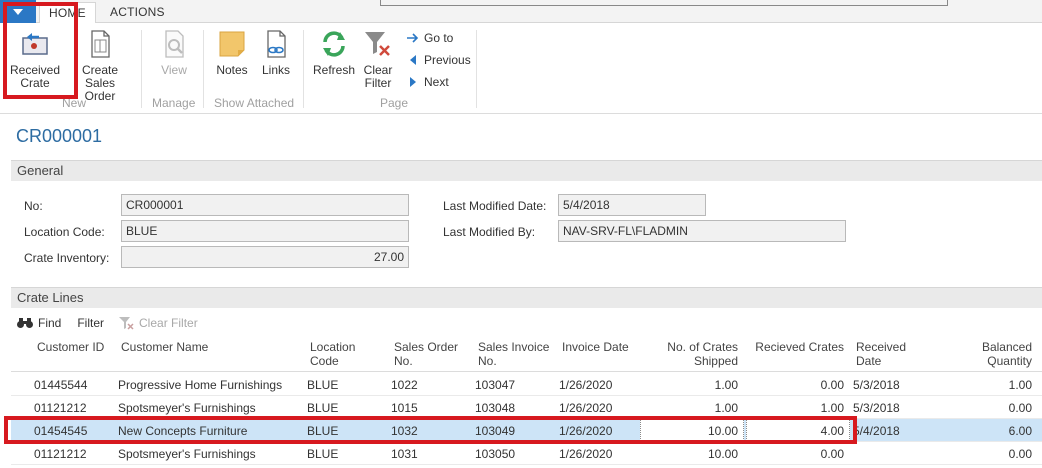  What do you see at coordinates (174, 44) in the screenshot?
I see `view-icon` at bounding box center [174, 44].